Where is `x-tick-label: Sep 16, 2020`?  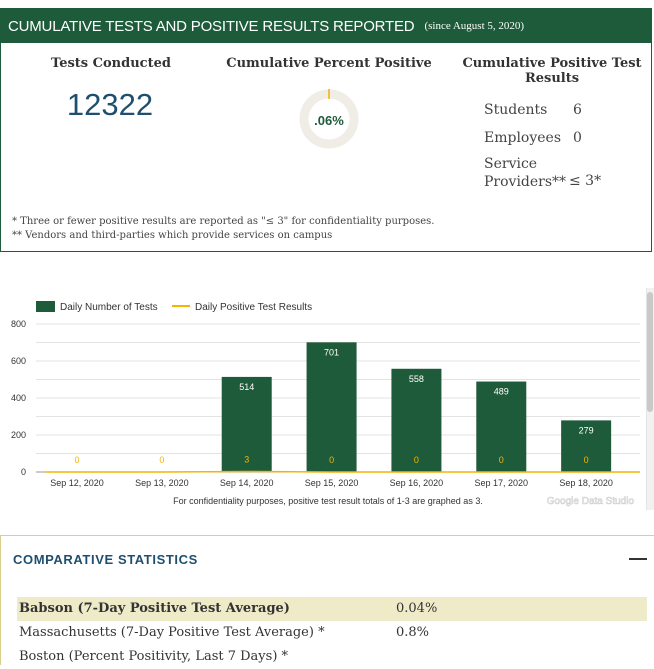
x-tick-label: Sep 16, 2020 is located at coordinates (417, 483).